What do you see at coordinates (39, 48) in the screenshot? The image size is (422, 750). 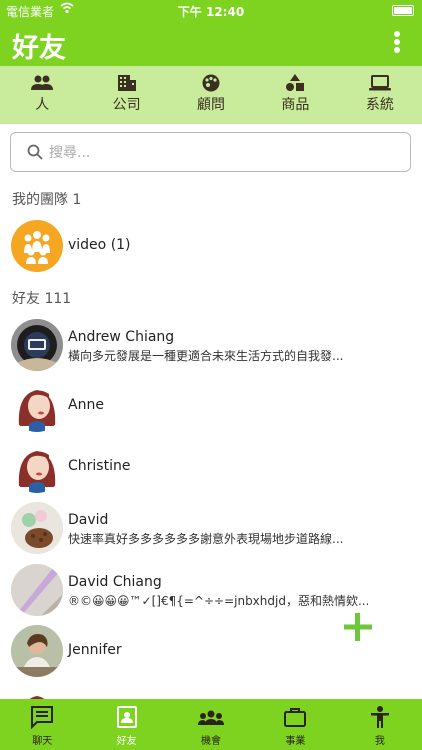 I see `page-title: 好友` at bounding box center [39, 48].